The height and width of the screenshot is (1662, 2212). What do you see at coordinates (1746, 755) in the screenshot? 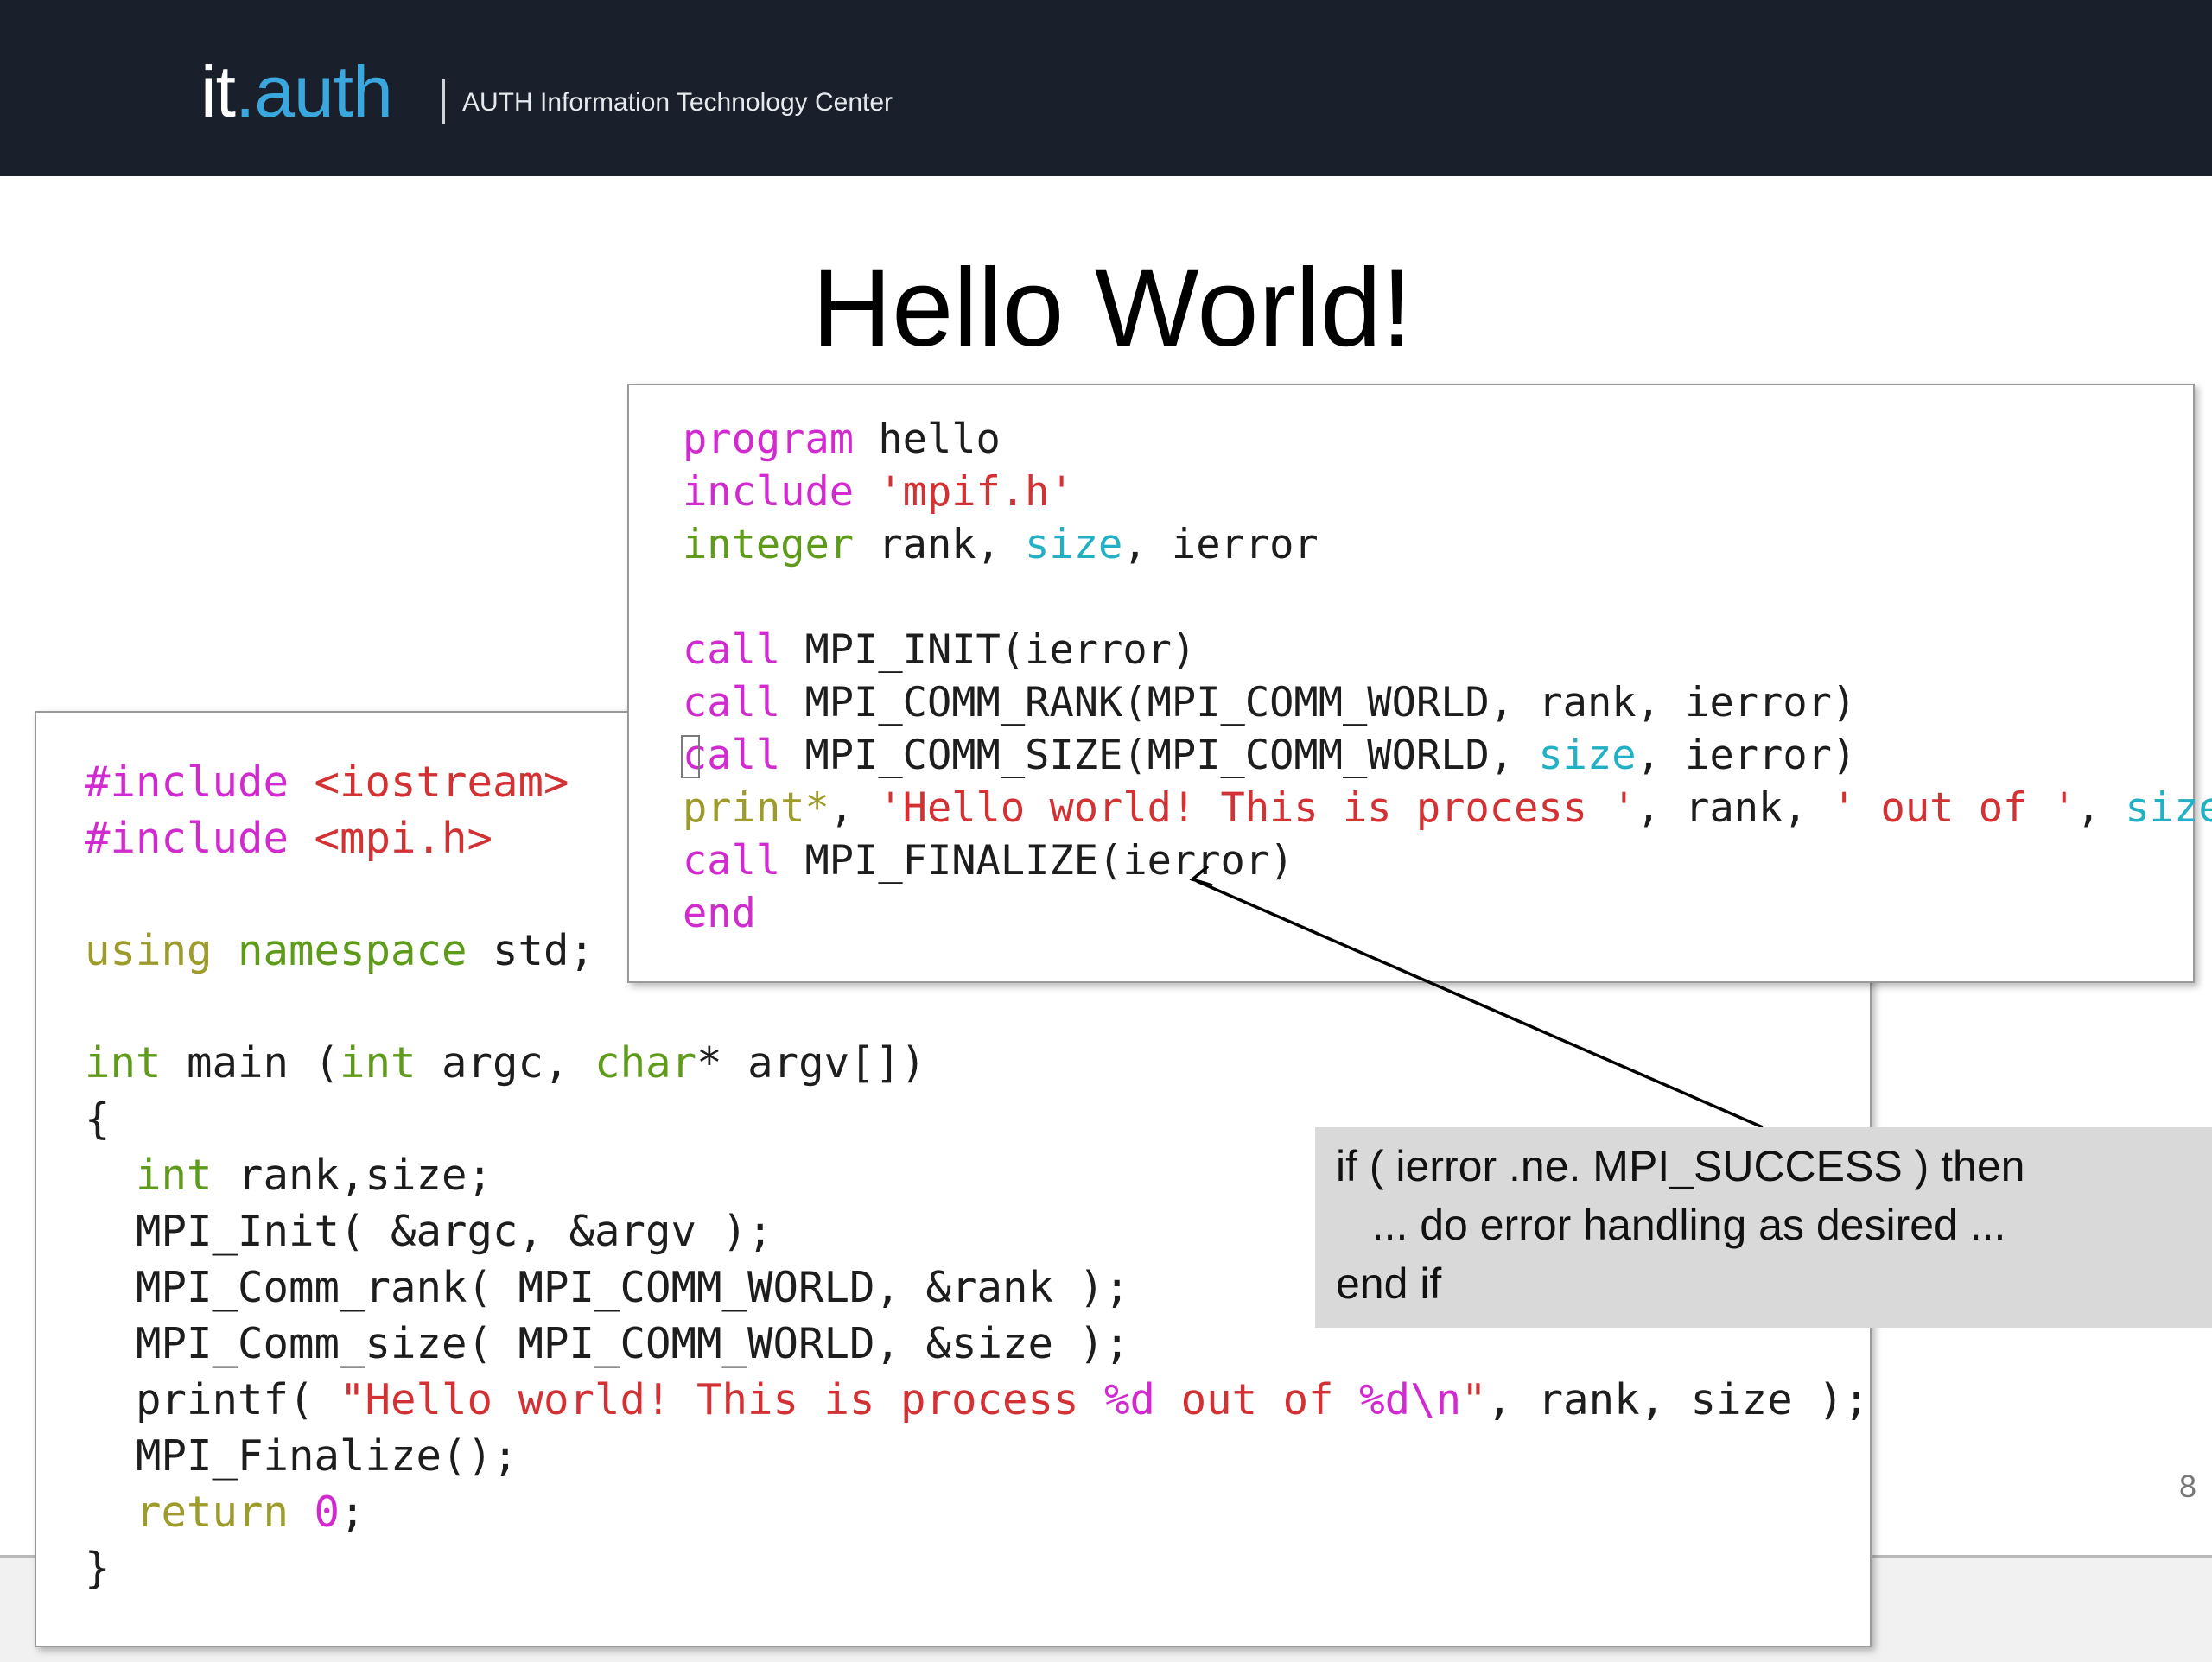
I see `code-text: , ierror)` at bounding box center [1746, 755].